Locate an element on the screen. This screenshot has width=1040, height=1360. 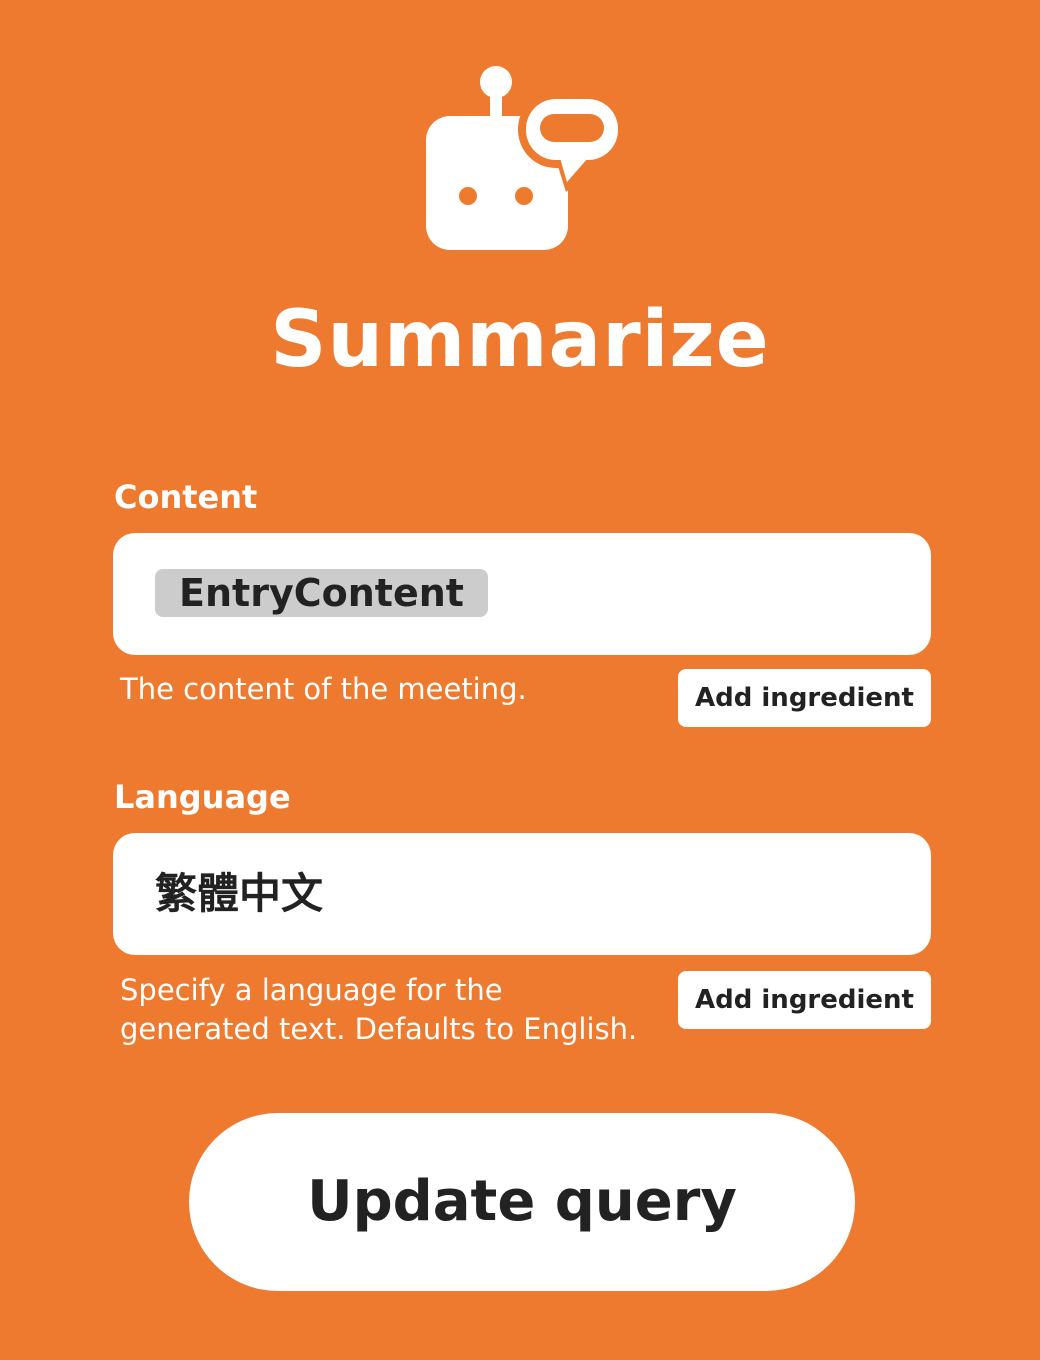
ingredient-pill: EntryContent is located at coordinates (321, 593).